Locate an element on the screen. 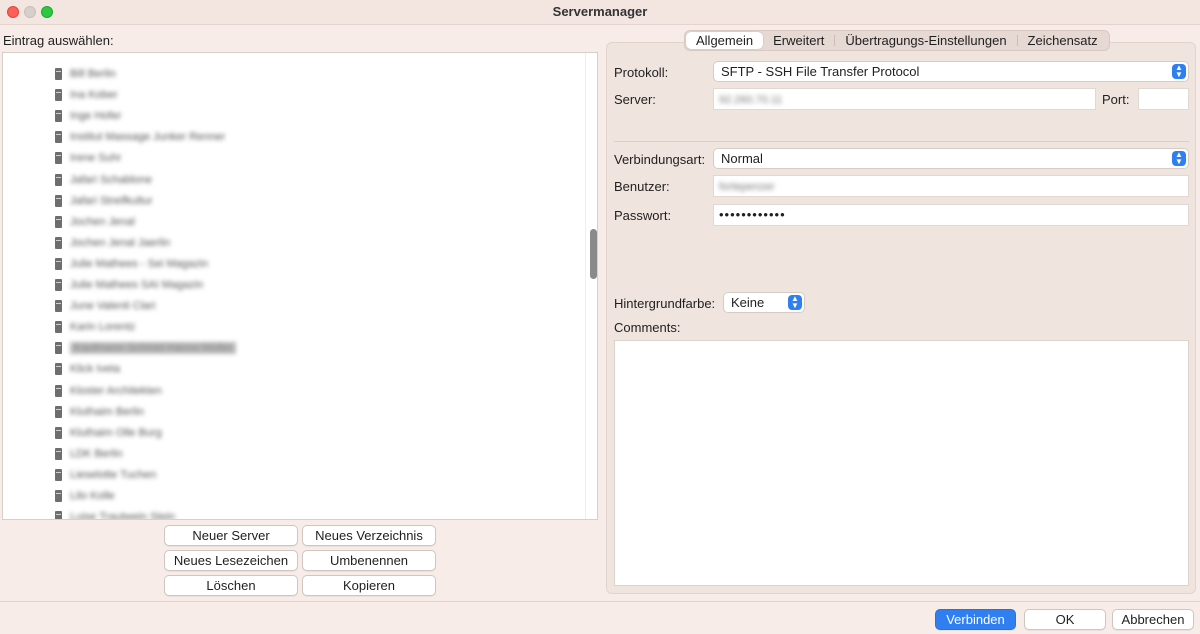 Image resolution: width=1200 pixels, height=634 pixels. tree-item: Ina Kober is located at coordinates (86, 95).